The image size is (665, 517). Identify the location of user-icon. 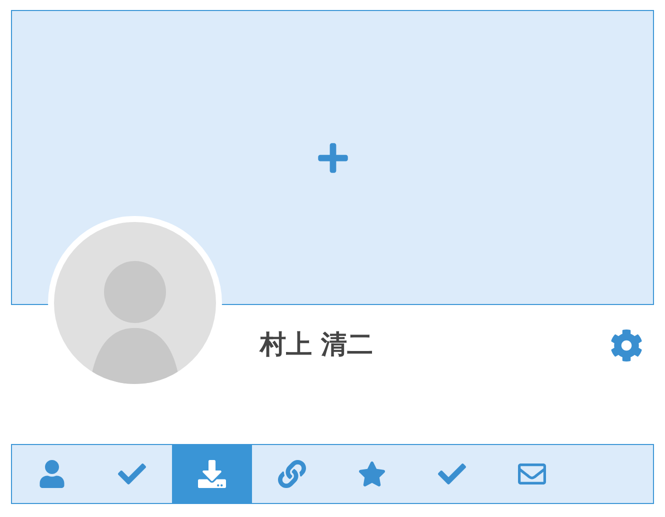
(52, 474).